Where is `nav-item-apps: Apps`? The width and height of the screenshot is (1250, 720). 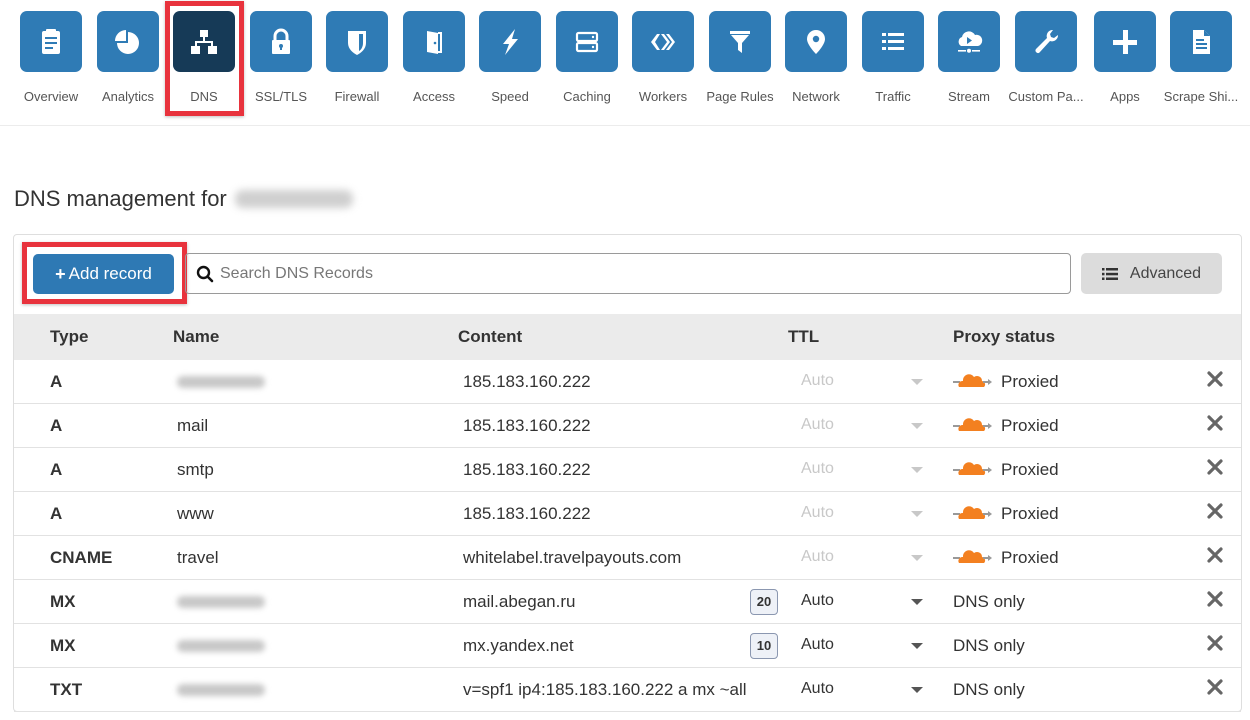
nav-item-apps: Apps is located at coordinates (1125, 60).